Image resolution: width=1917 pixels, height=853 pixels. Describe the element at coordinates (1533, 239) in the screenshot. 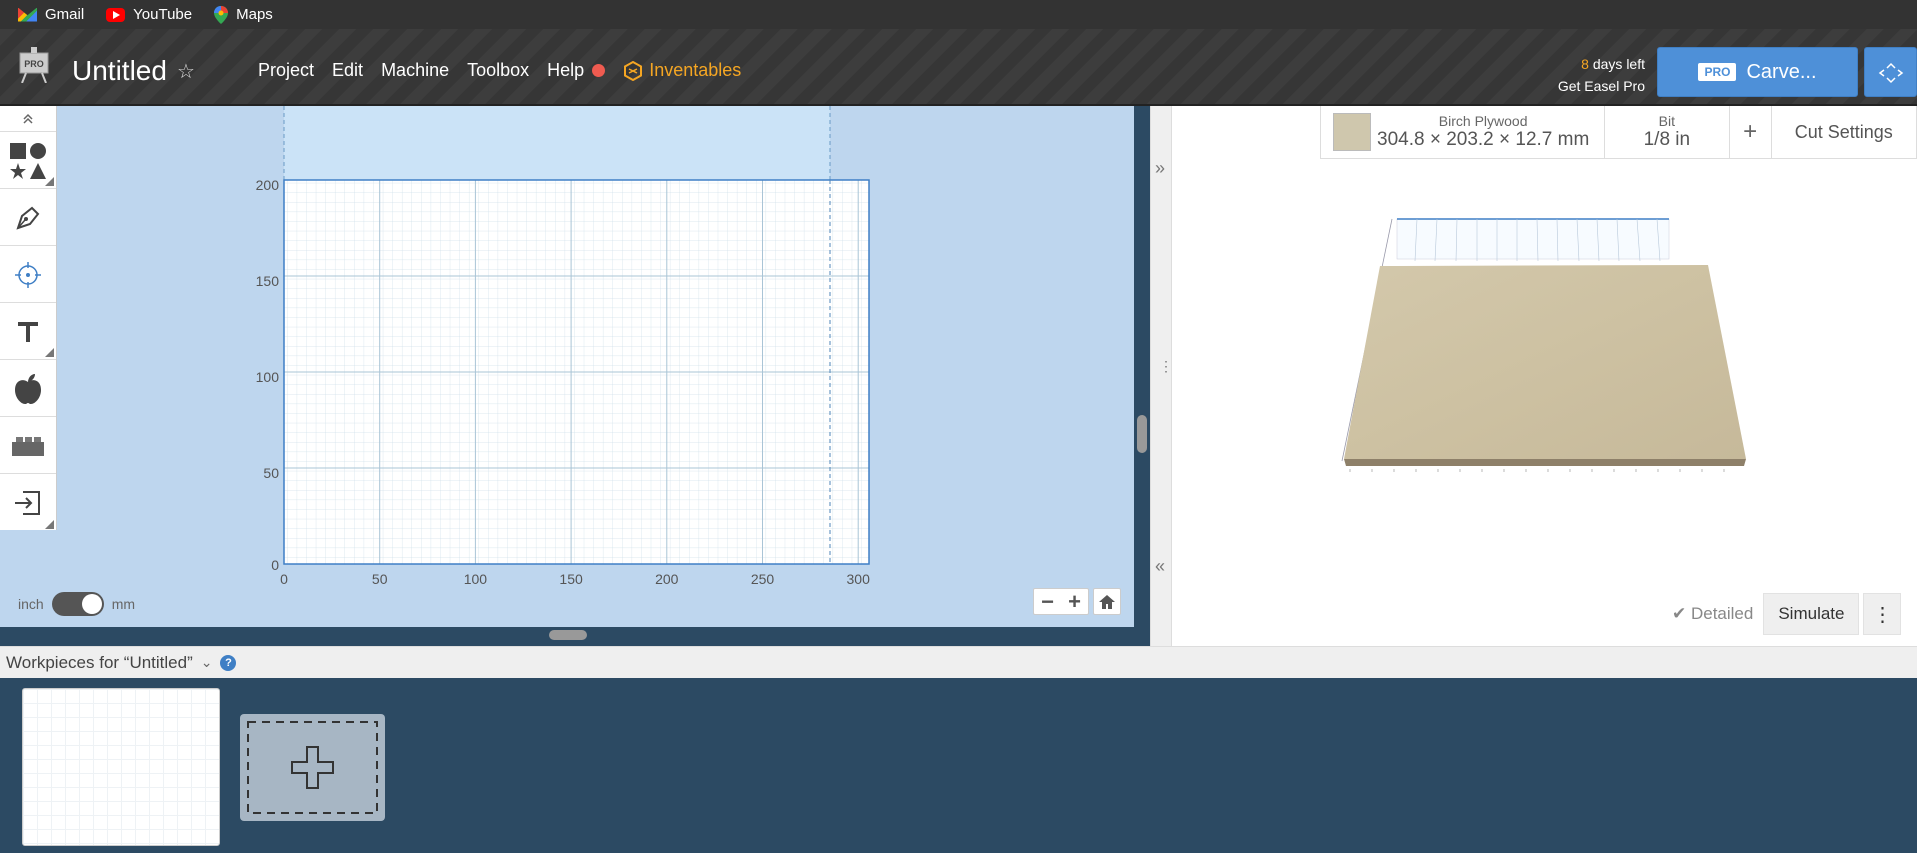

I see `machine-bed` at that location.